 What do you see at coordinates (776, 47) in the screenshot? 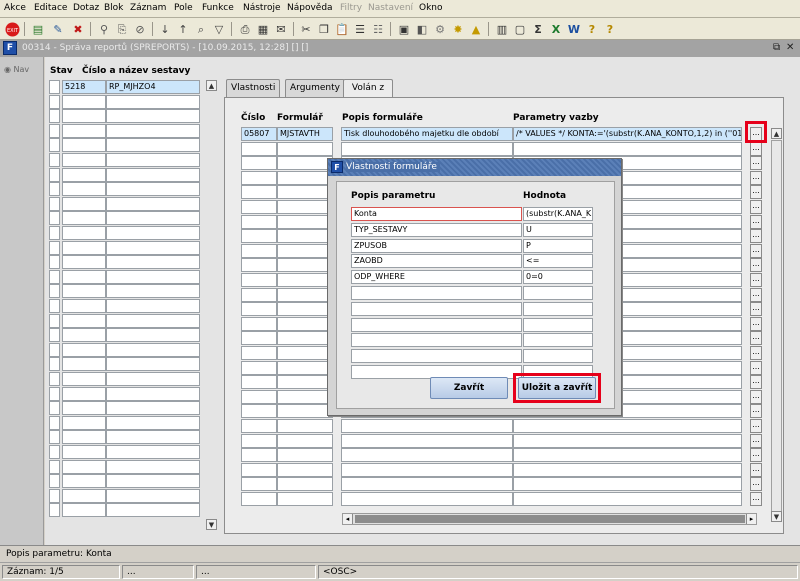
I see `restore-icon: ⧉` at bounding box center [776, 47].